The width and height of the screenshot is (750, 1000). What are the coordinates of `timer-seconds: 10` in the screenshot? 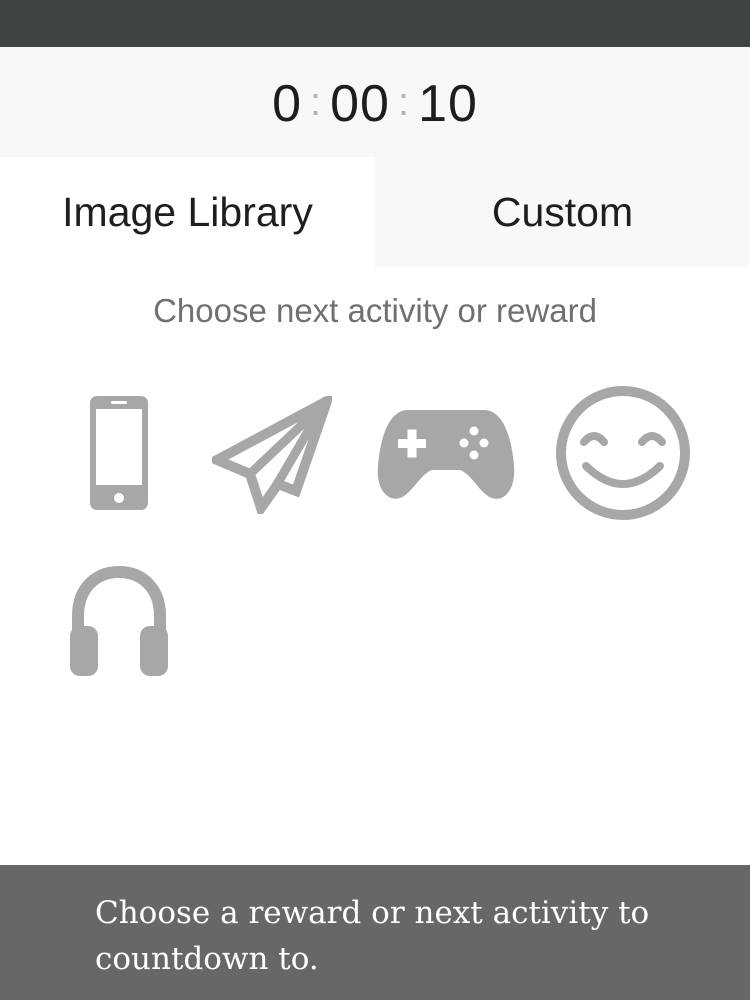 It's located at (448, 104).